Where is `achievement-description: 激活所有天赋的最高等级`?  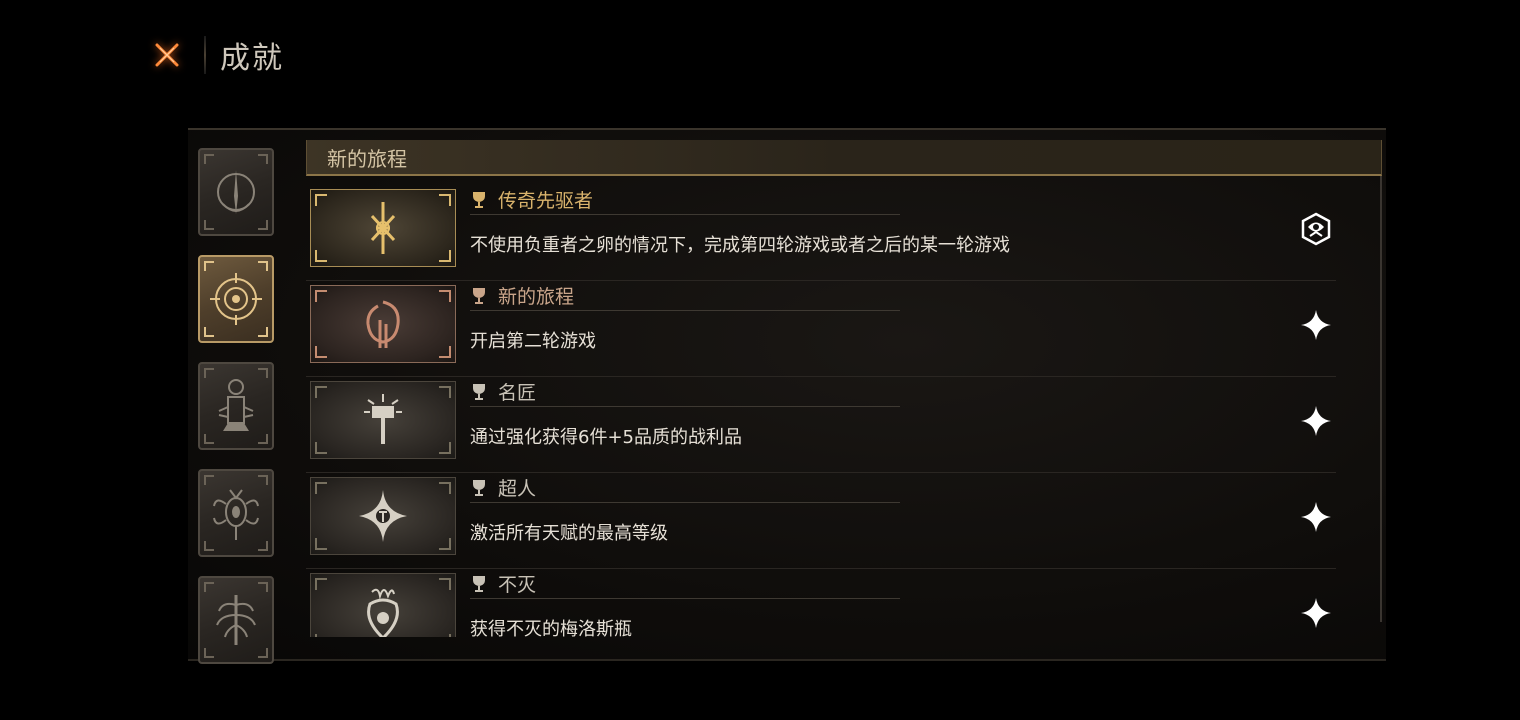 achievement-description: 激活所有天赋的最高等级 is located at coordinates (569, 533).